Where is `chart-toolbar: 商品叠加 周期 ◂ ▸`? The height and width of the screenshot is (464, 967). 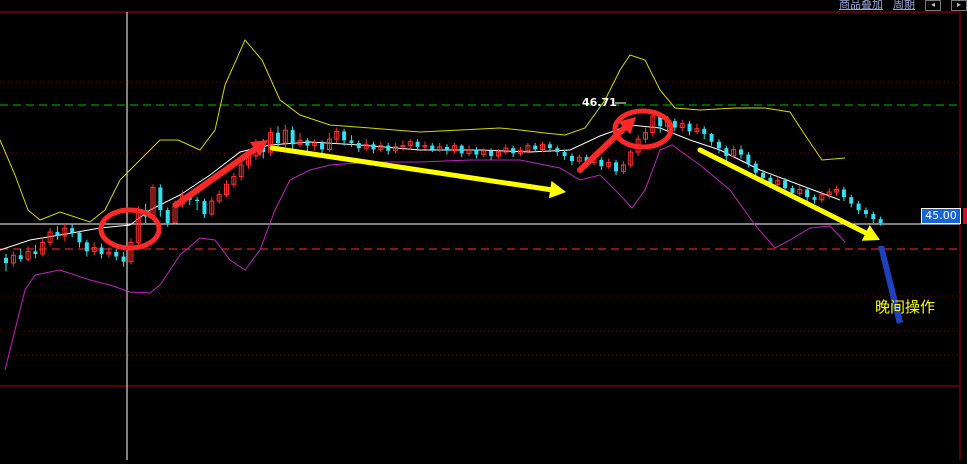 chart-toolbar: 商品叠加 周期 ◂ ▸ is located at coordinates (903, 6).